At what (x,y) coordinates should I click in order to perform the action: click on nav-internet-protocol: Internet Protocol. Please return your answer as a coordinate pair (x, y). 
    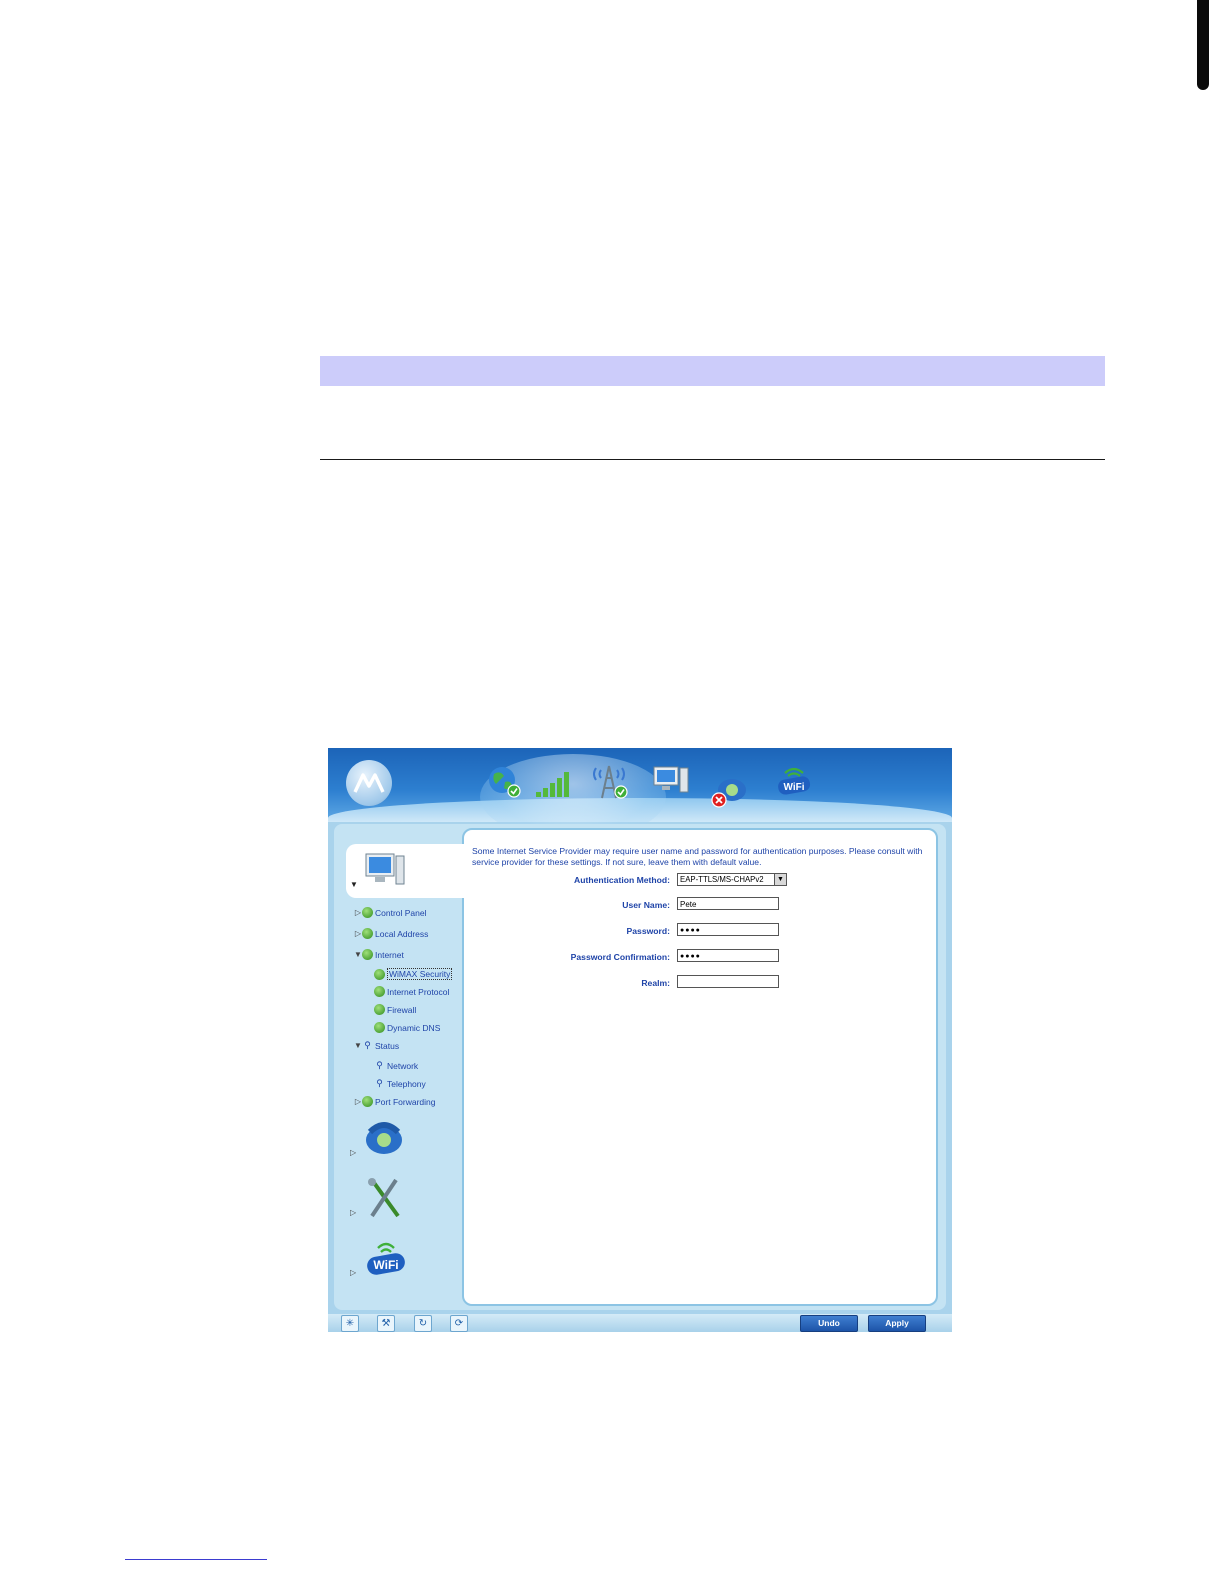
    Looking at the image, I should click on (411, 991).